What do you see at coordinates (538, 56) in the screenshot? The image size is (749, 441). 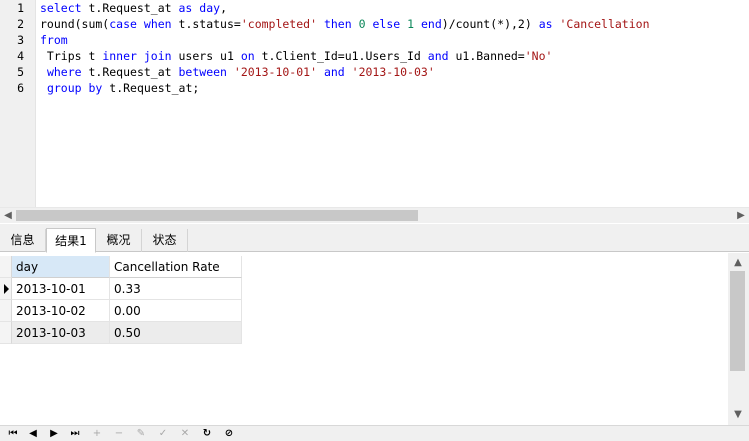 I see `code-token: 'No'` at bounding box center [538, 56].